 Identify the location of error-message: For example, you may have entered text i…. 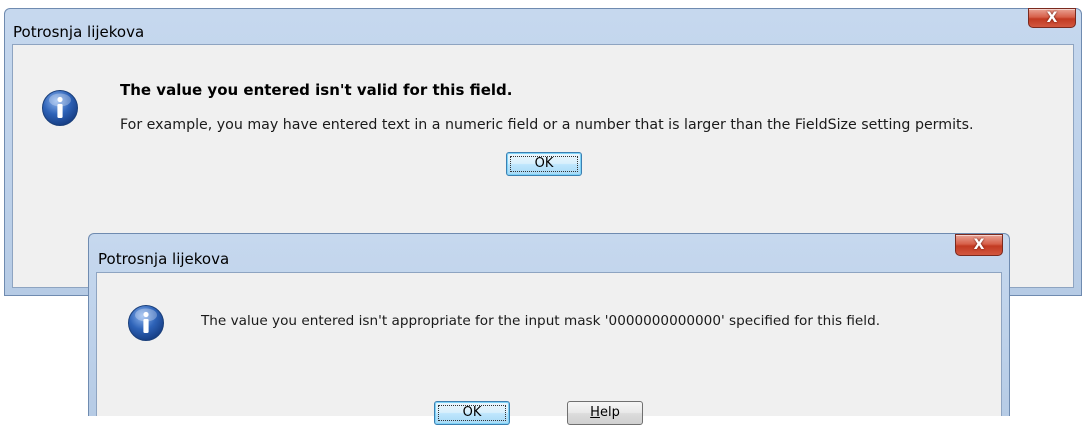
(547, 125).